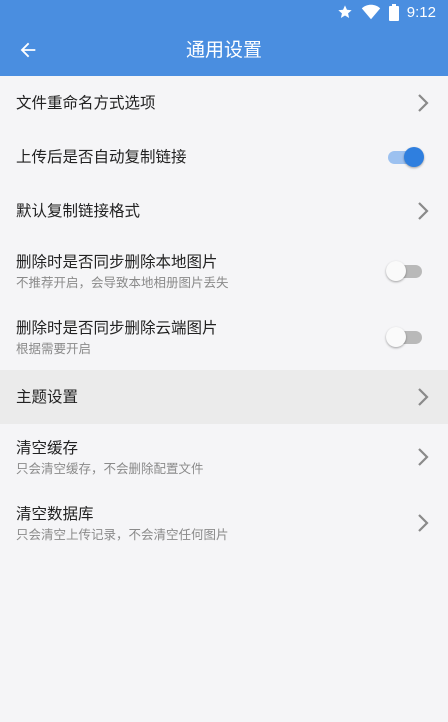 The image size is (448, 722). Describe the element at coordinates (55, 513) in the screenshot. I see `setting-title: 清空数据库` at that location.